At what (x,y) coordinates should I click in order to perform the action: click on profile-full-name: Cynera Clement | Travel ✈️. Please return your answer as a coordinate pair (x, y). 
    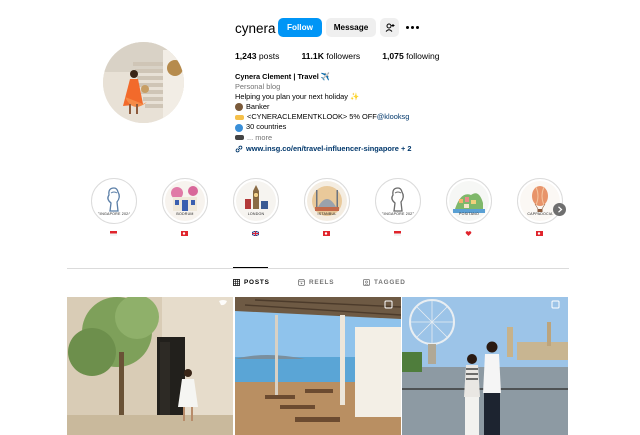
    Looking at the image, I should click on (283, 76).